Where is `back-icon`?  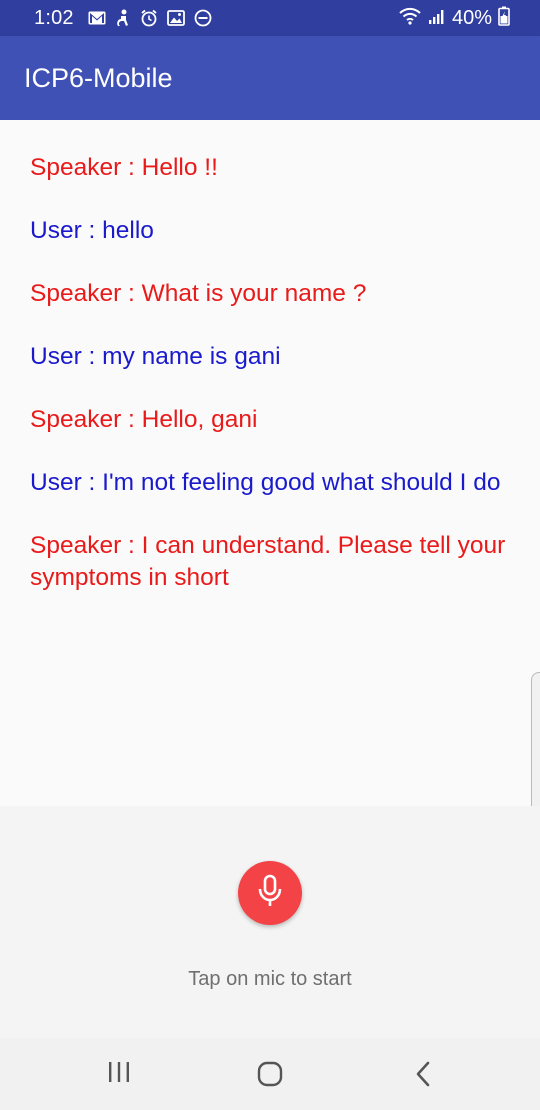 back-icon is located at coordinates (423, 1076).